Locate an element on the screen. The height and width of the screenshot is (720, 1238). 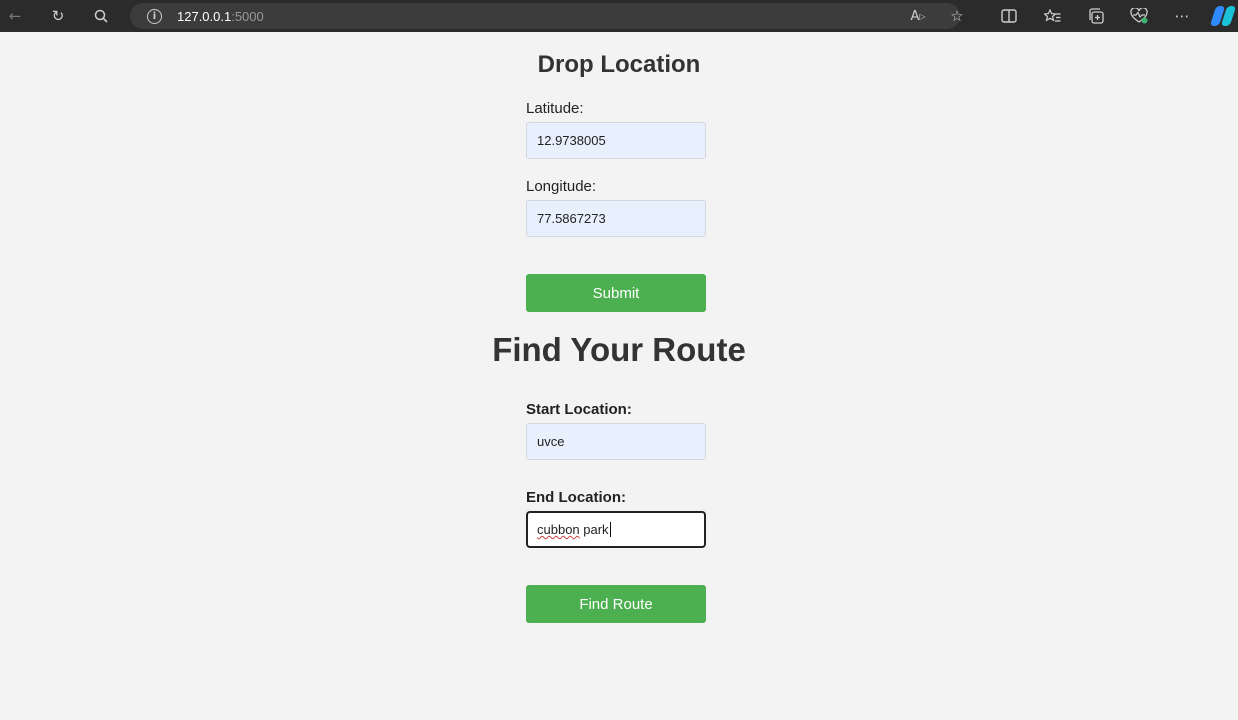
split-screen-icon is located at coordinates (1009, 16).